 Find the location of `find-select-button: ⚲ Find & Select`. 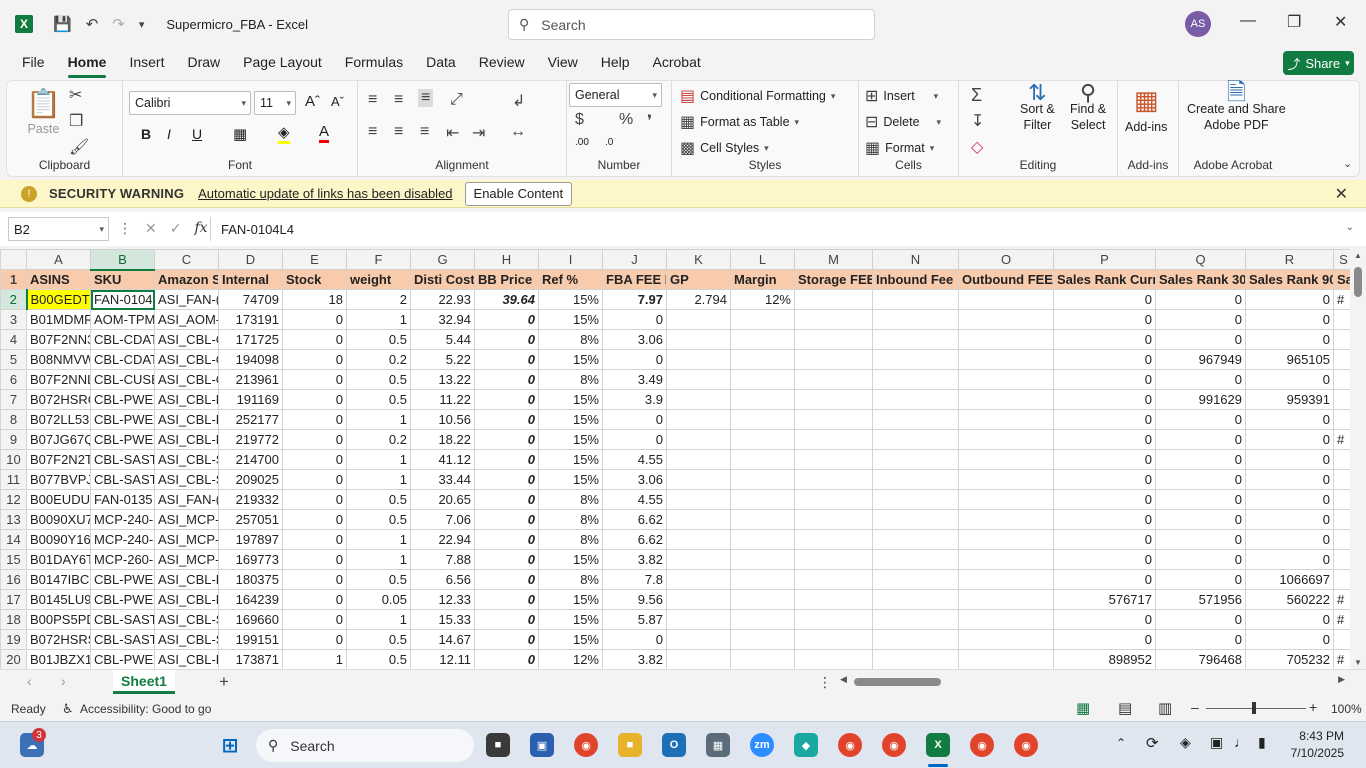

find-select-button: ⚲ Find & Select is located at coordinates (1088, 107).